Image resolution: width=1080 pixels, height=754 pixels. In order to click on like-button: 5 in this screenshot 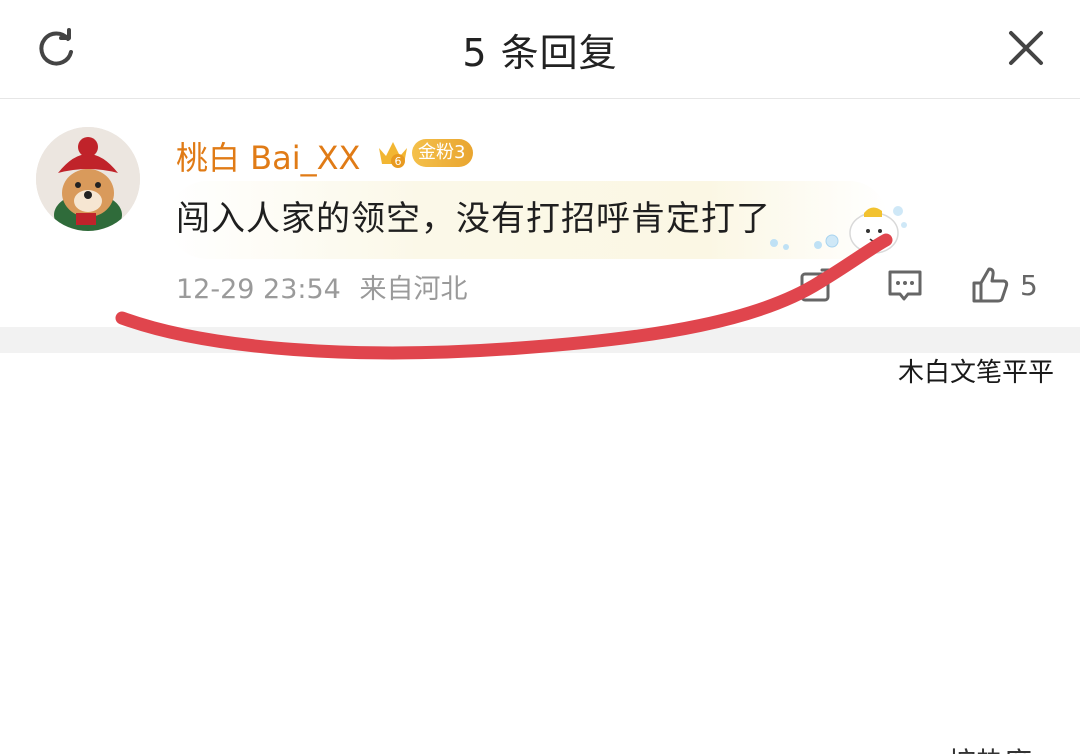, I will do `click(1004, 285)`.